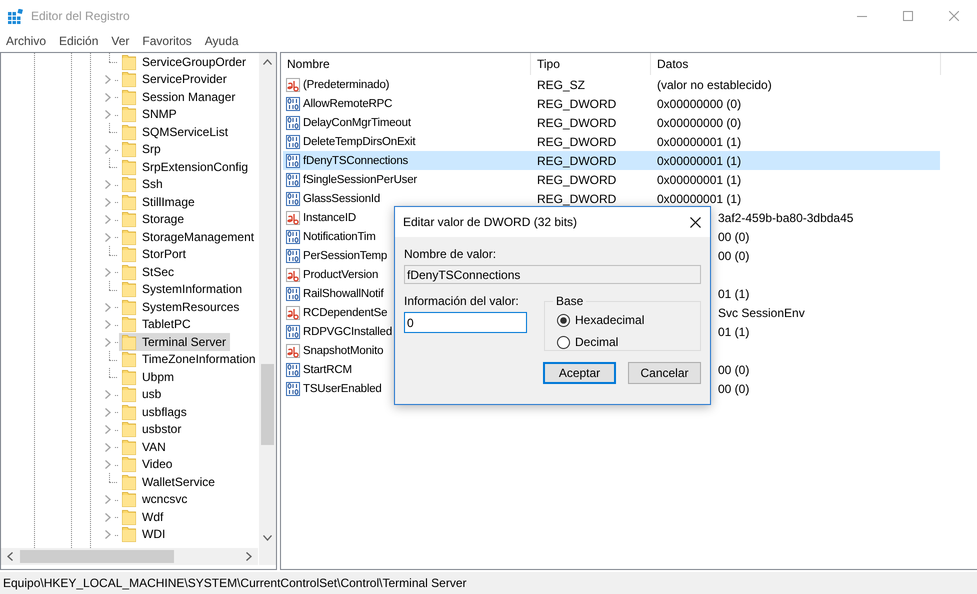  What do you see at coordinates (451, 254) in the screenshot?
I see `field-label: Nombre de valor:` at bounding box center [451, 254].